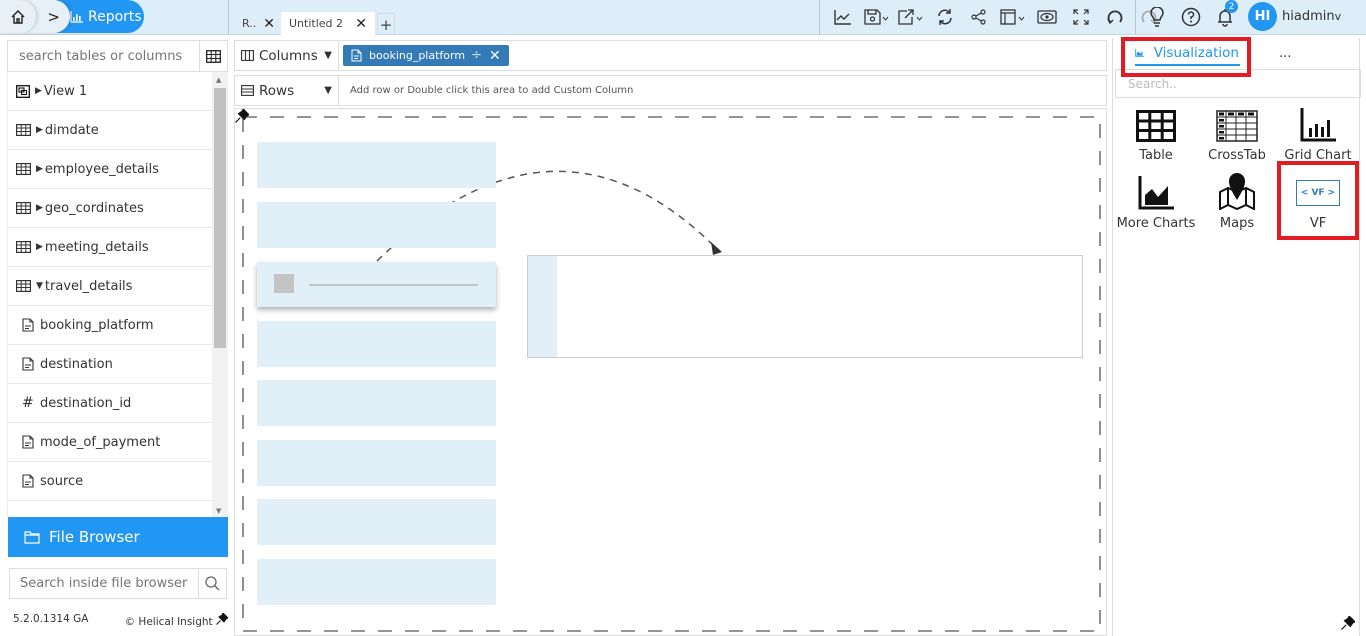  Describe the element at coordinates (110, 286) in the screenshot. I see `tree-table-item: ▼ travel_details` at that location.